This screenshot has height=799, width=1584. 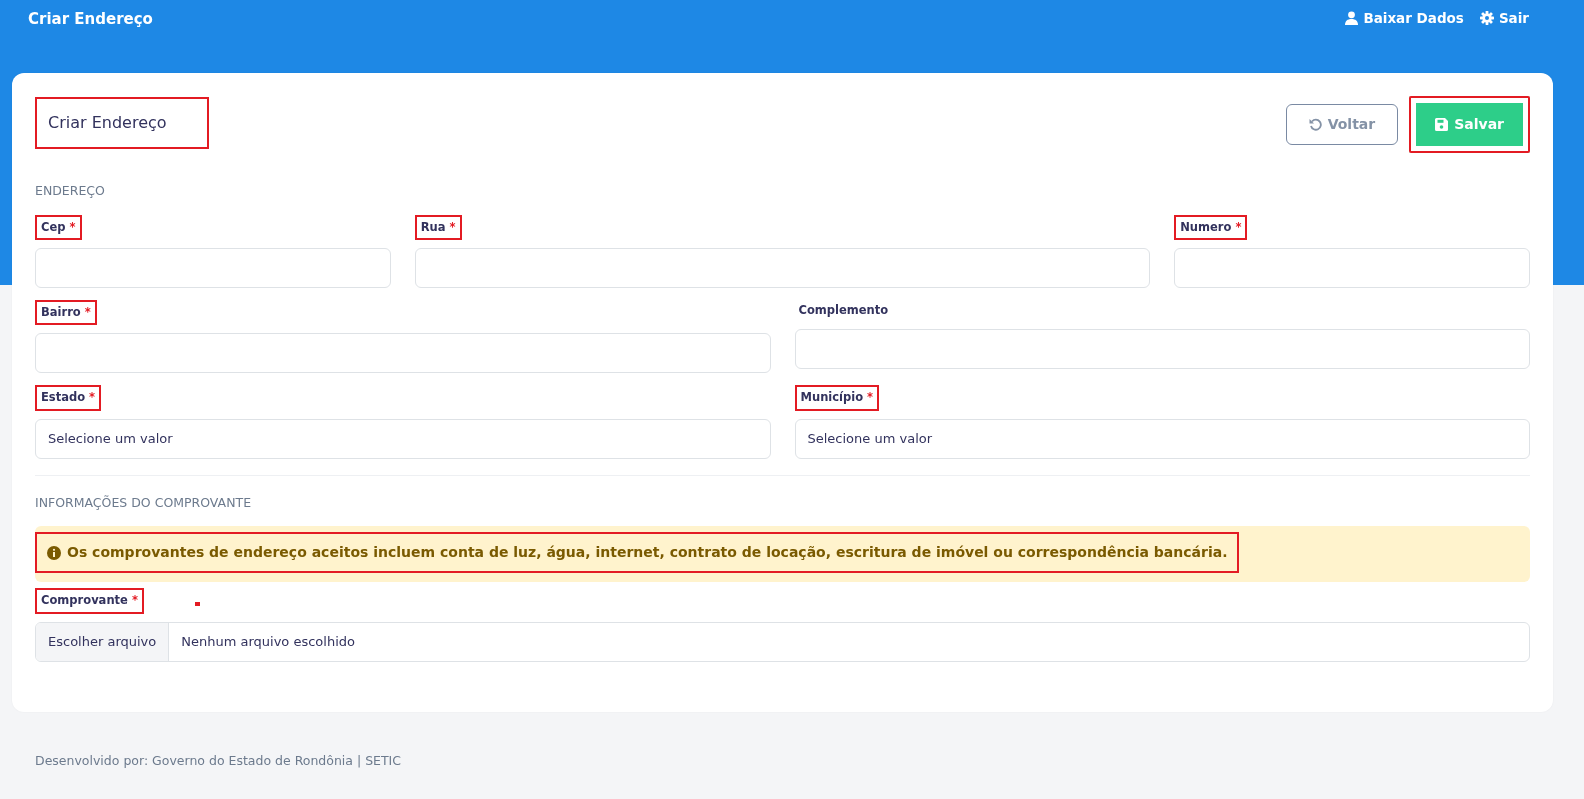 What do you see at coordinates (1352, 18) in the screenshot?
I see `user-icon` at bounding box center [1352, 18].